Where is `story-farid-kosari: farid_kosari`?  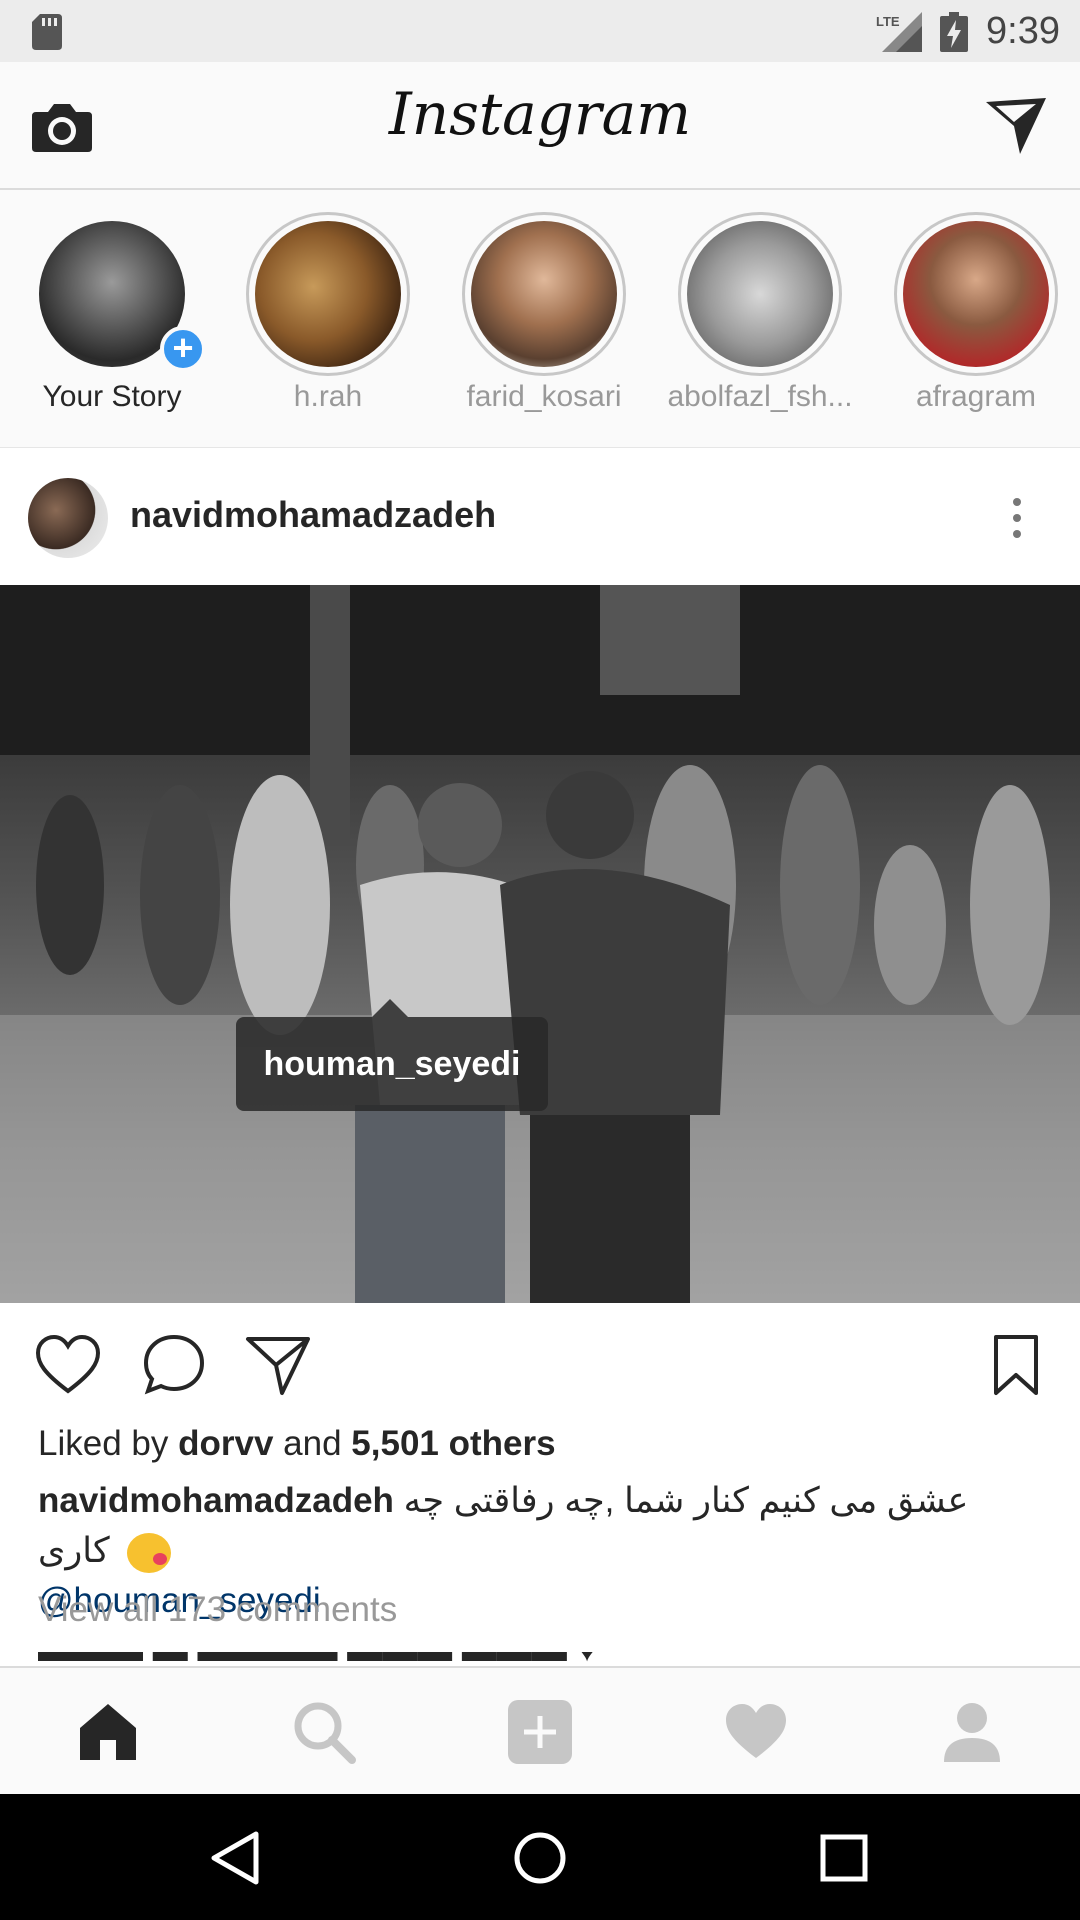
story-farid-kosari: farid_kosari is located at coordinates (544, 322).